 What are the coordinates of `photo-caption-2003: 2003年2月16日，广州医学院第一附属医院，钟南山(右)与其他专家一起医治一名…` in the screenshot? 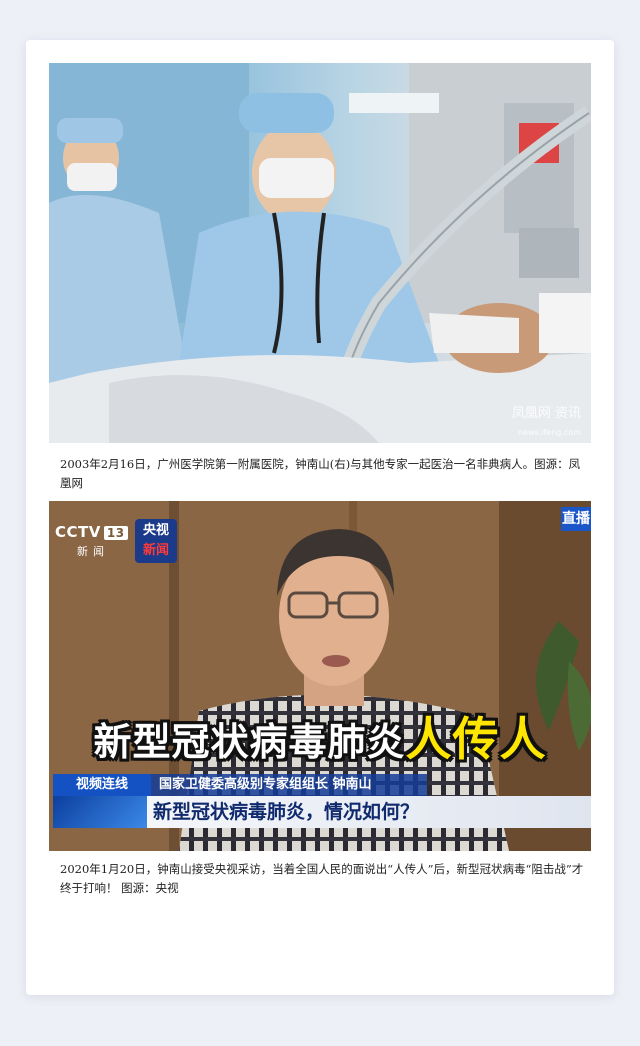 It's located at (320, 473).